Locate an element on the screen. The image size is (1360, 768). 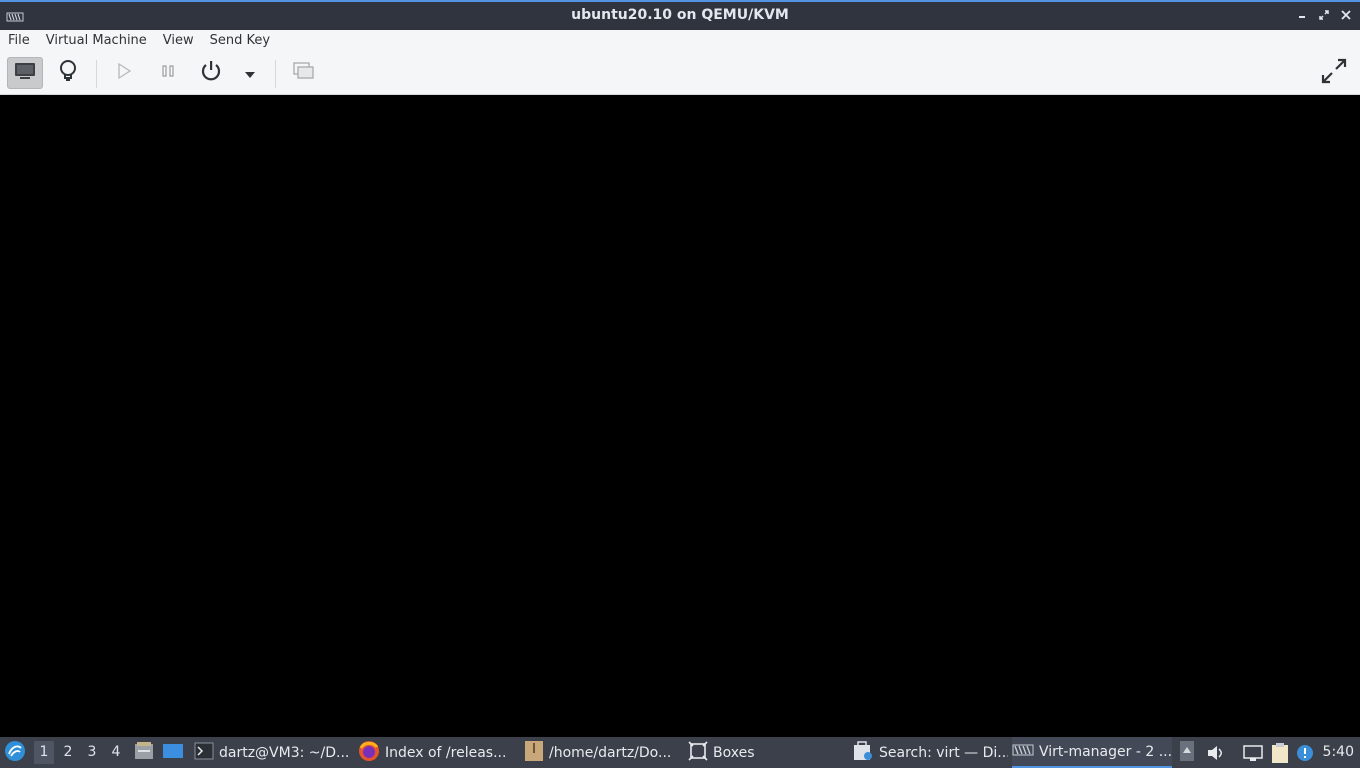
toolbar is located at coordinates (680, 73).